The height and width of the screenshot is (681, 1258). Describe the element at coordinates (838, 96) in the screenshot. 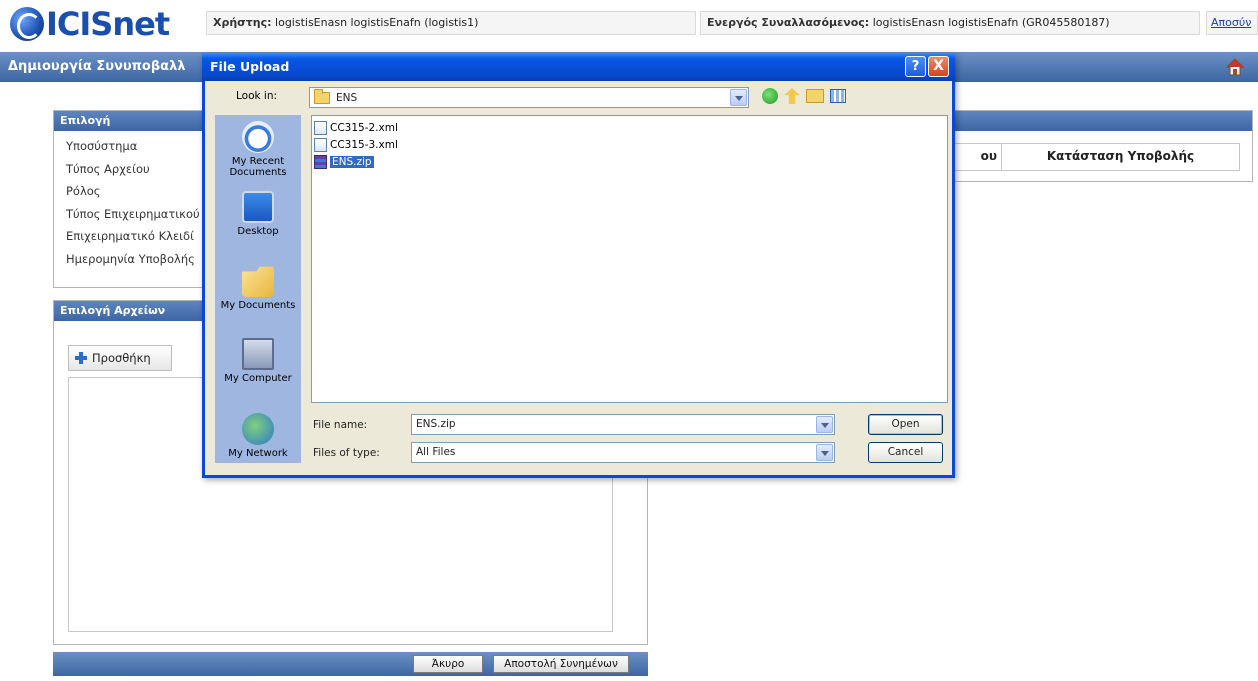

I see `views-menu-icon` at that location.